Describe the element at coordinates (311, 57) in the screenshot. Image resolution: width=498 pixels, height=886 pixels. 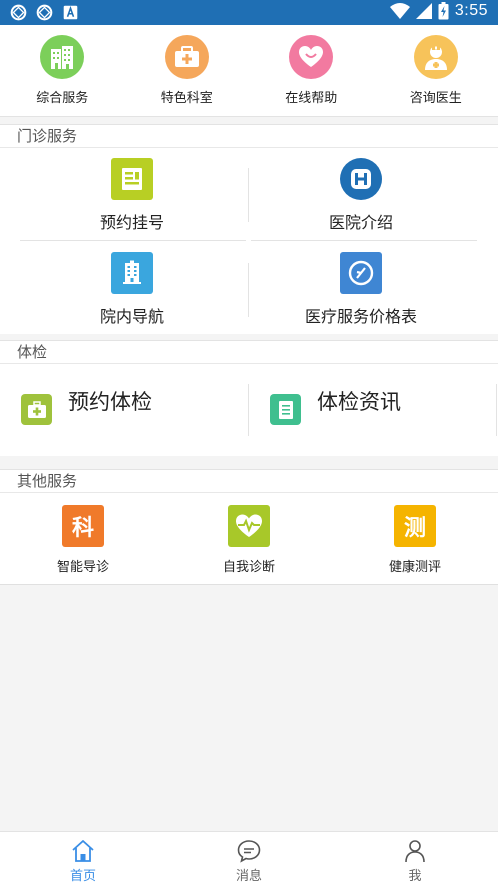
I see `heart-icon` at that location.